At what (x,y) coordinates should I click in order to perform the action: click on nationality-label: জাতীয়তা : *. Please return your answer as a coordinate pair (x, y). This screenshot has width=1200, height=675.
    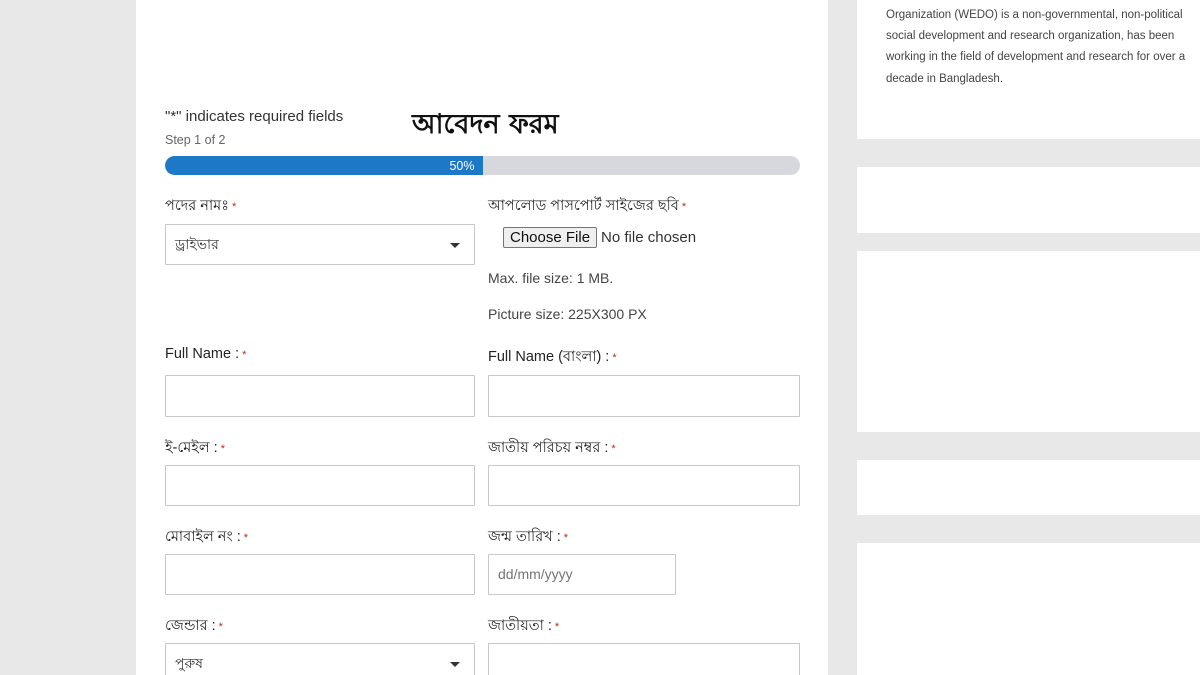
    Looking at the image, I should click on (523, 627).